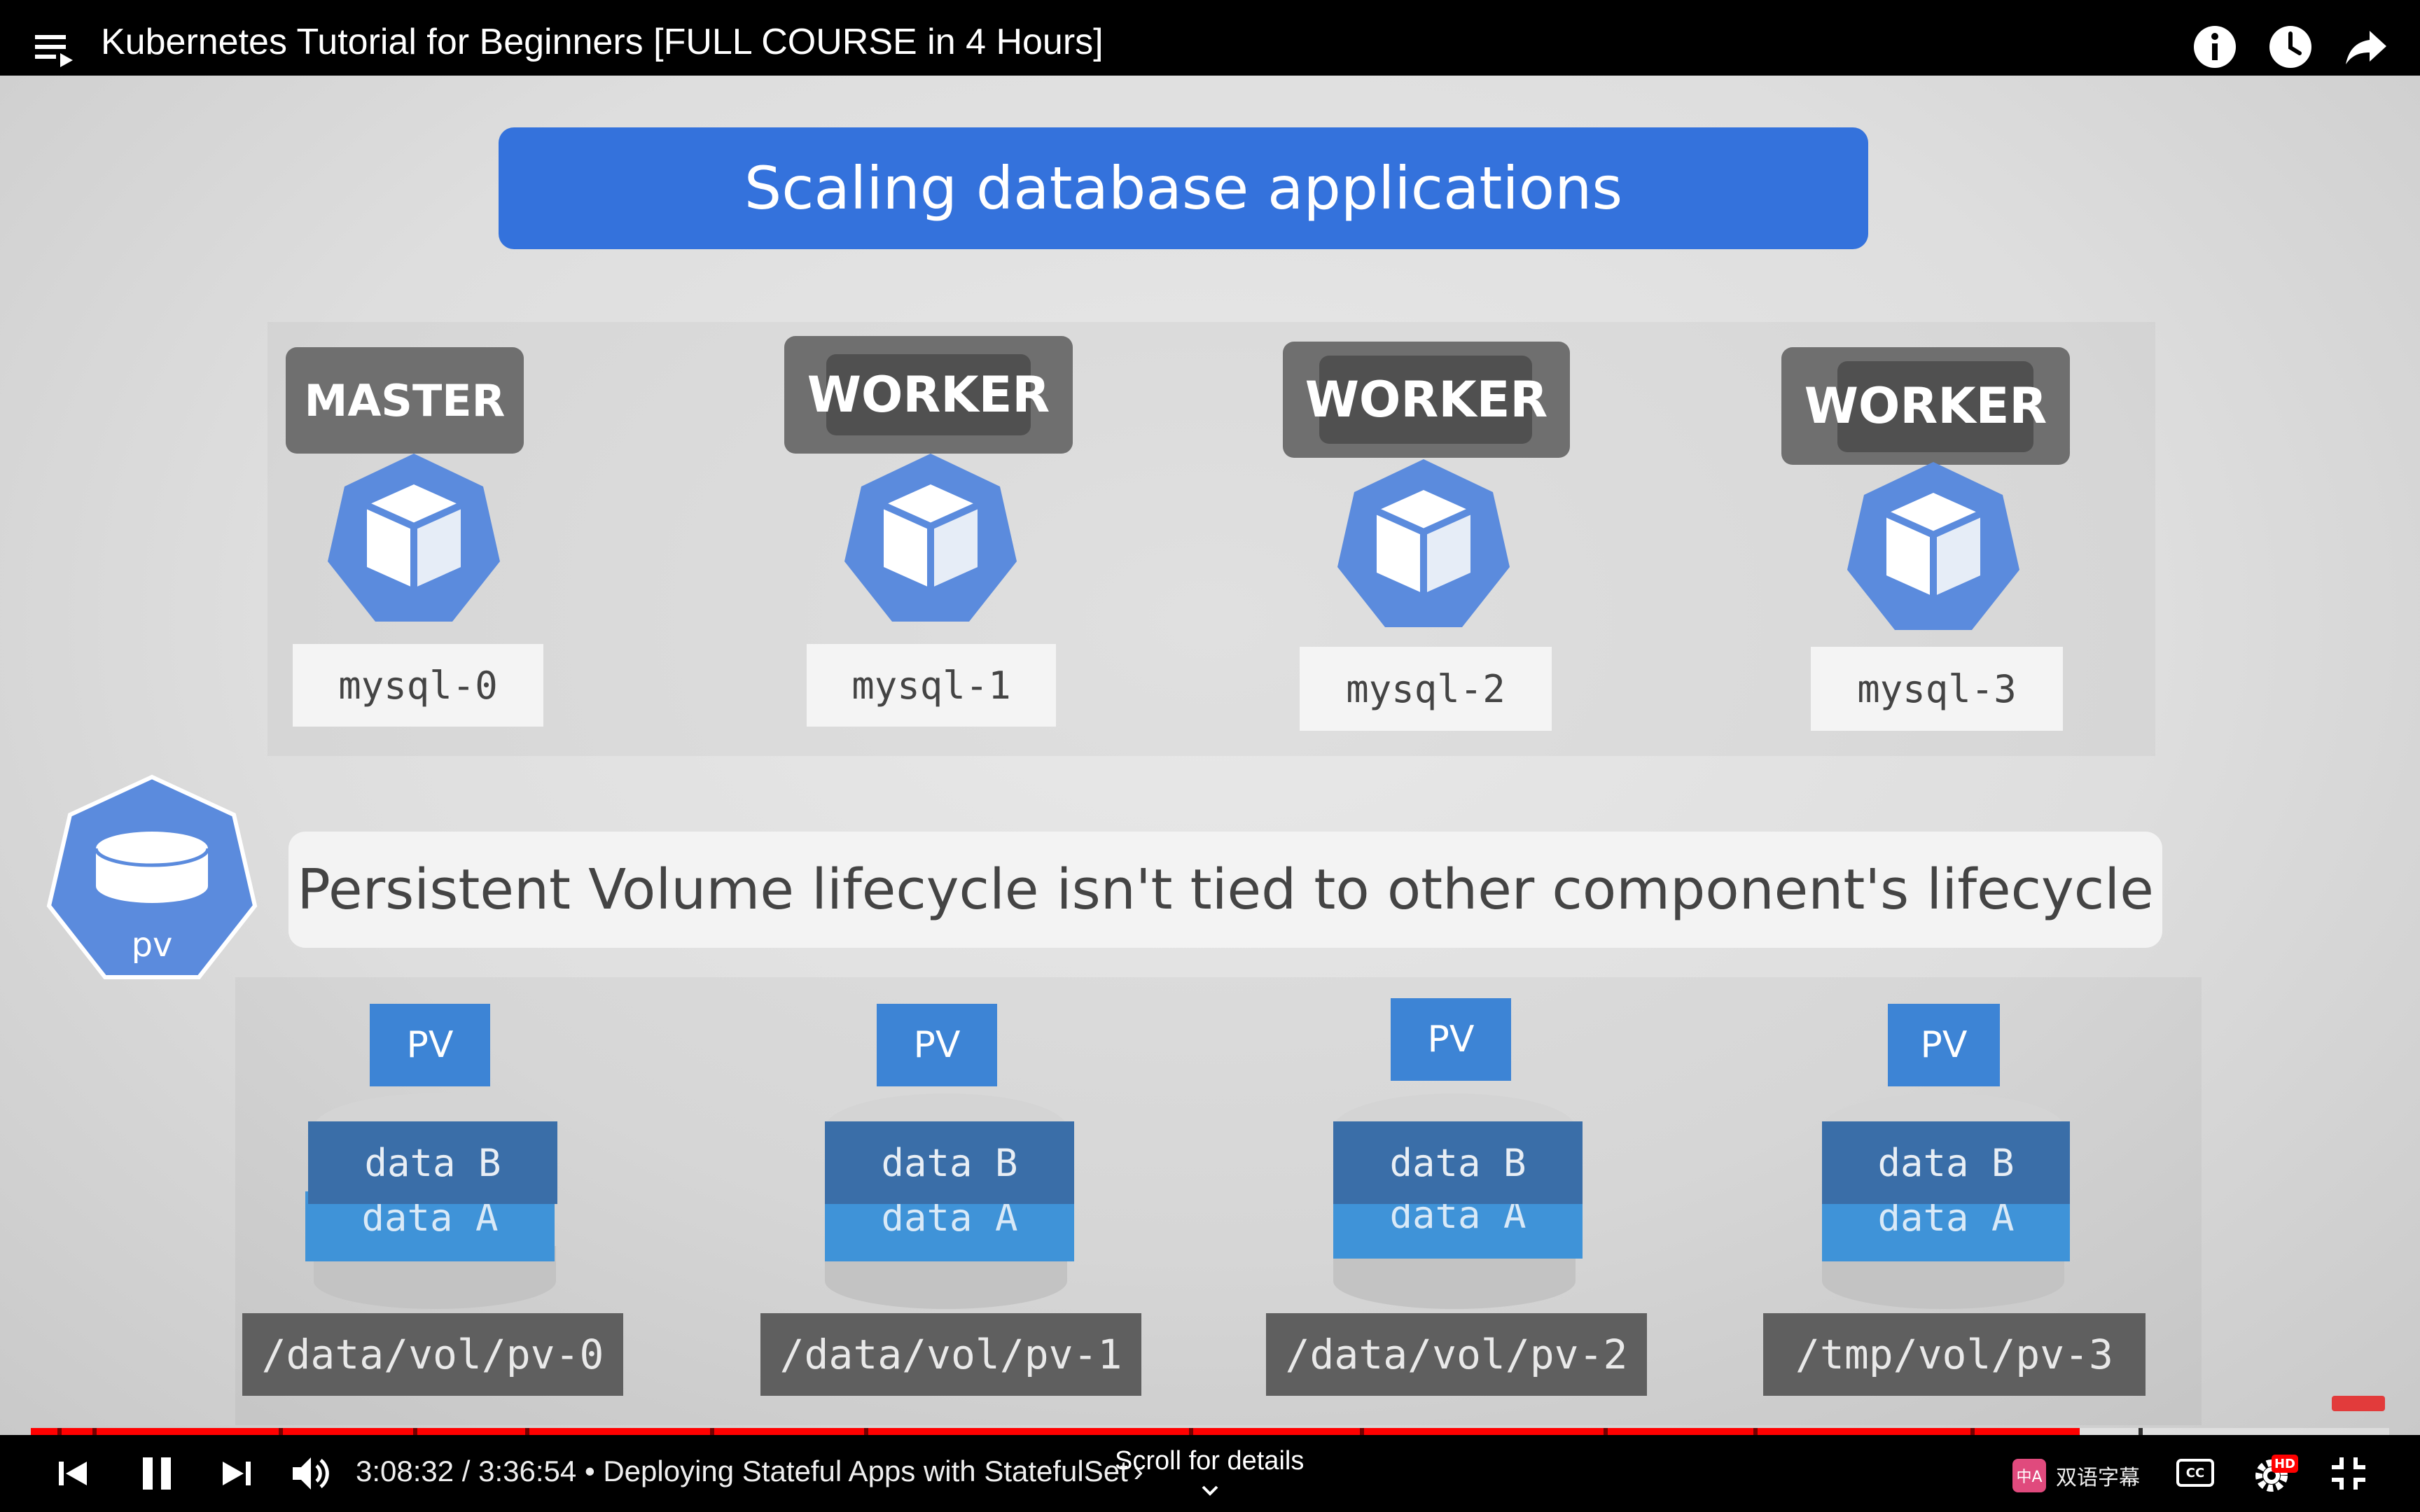  I want to click on playlist-icon, so click(55, 51).